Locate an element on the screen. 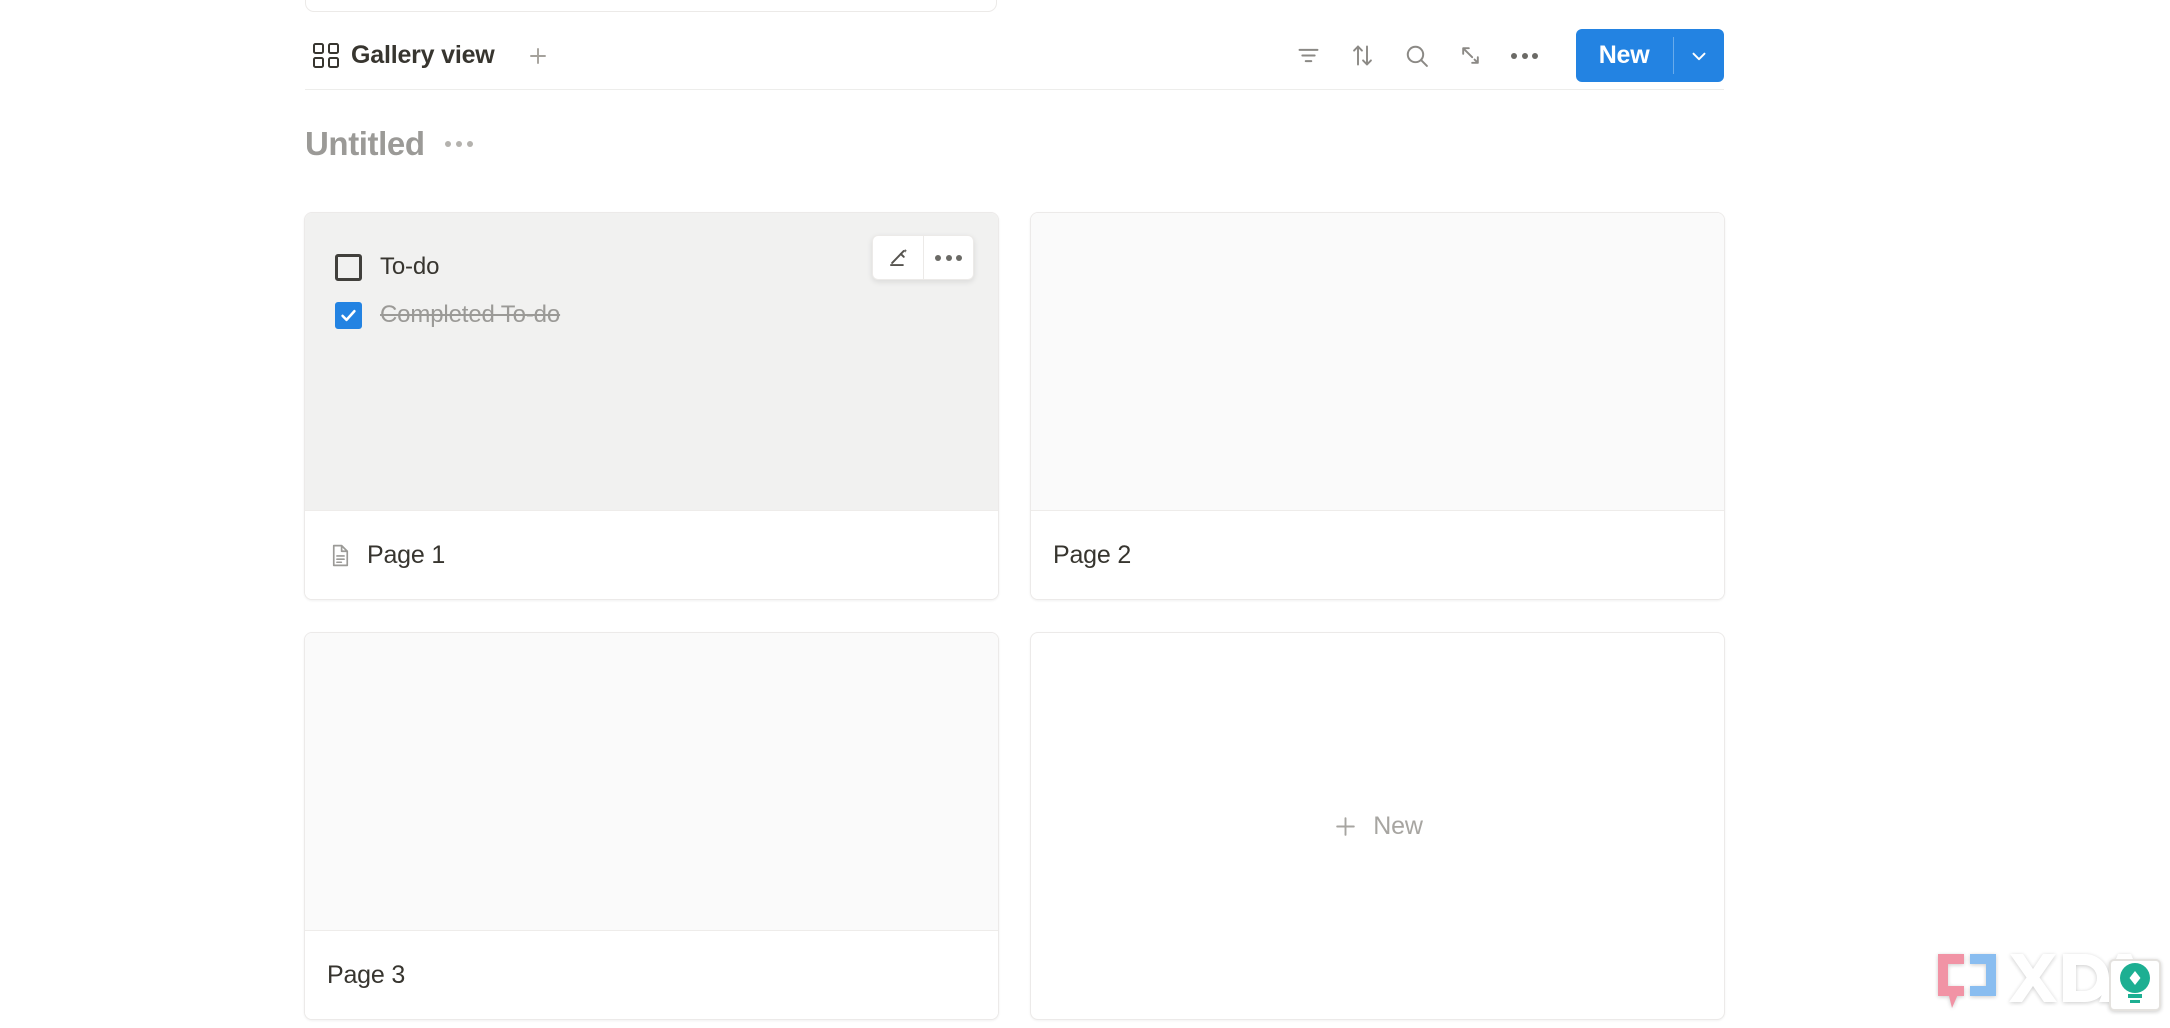 This screenshot has height=1028, width=2170. expand-icon is located at coordinates (1470, 55).